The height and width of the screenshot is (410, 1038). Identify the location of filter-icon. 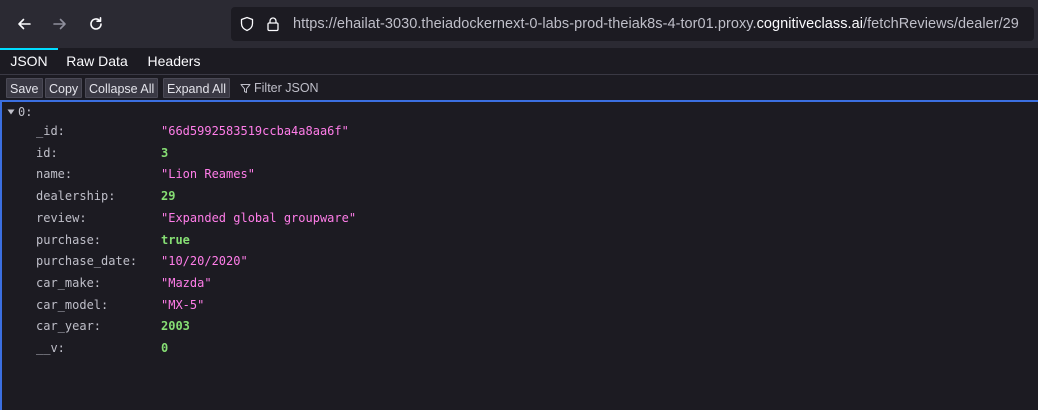
(245, 90).